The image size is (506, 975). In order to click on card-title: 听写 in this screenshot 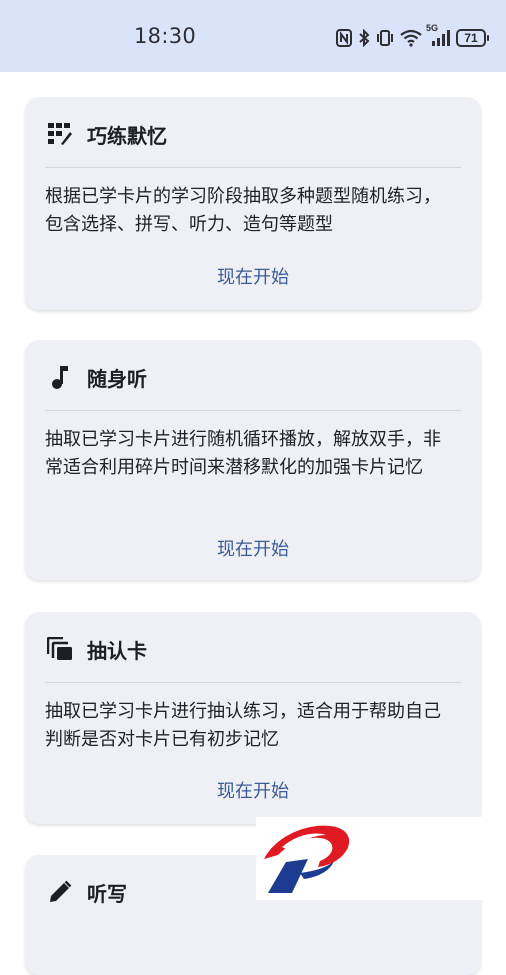, I will do `click(107, 893)`.